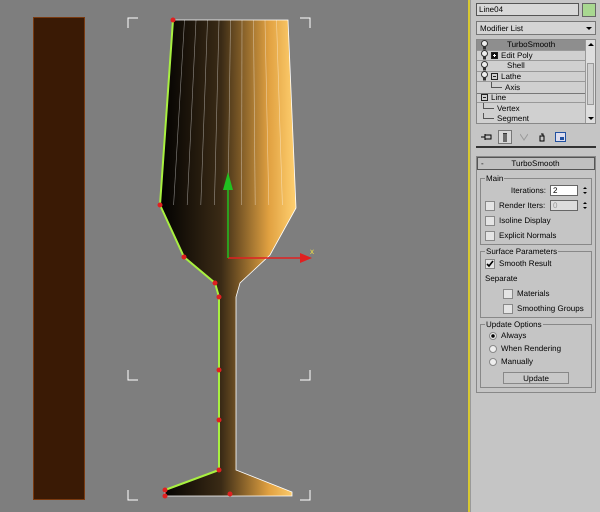 Image resolution: width=600 pixels, height=512 pixels. What do you see at coordinates (527, 235) in the screenshot?
I see `checkbox-label: Explicit Normals` at bounding box center [527, 235].